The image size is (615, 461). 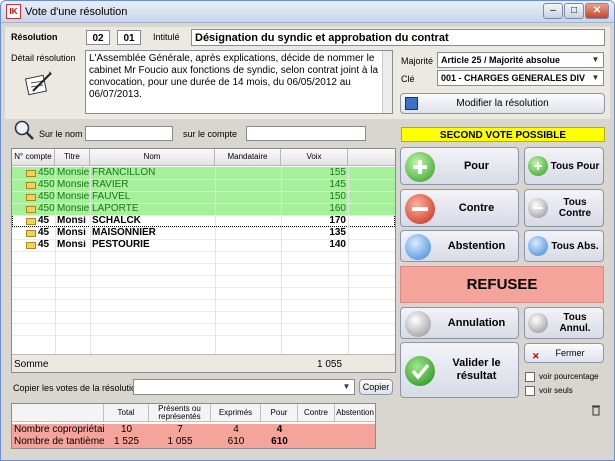 What do you see at coordinates (279, 441) in the screenshot?
I see `results-cell-pour: 610` at bounding box center [279, 441].